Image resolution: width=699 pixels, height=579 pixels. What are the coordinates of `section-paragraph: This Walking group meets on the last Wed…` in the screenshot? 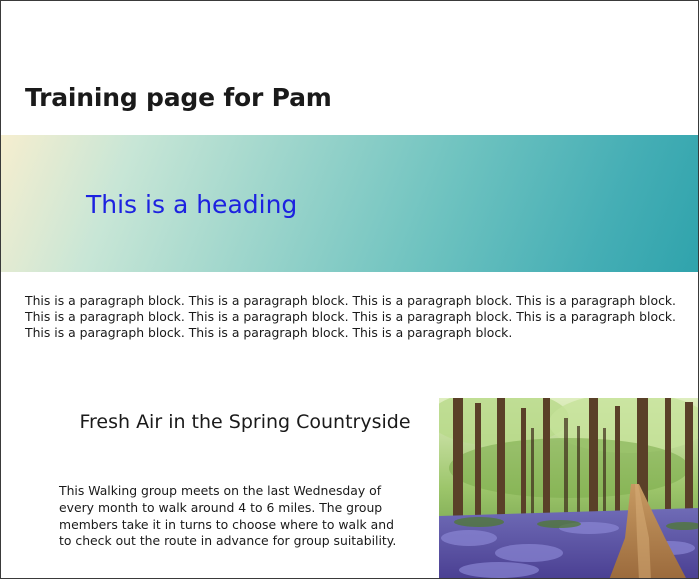 It's located at (230, 516).